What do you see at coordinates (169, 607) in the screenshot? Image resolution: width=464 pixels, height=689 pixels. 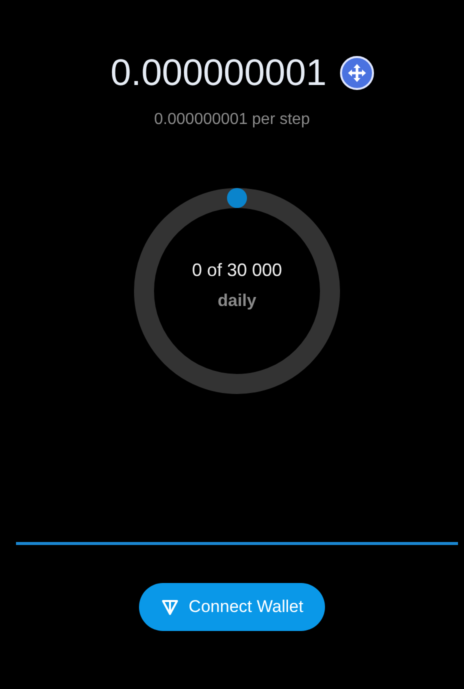 I see `triangle-icon` at bounding box center [169, 607].